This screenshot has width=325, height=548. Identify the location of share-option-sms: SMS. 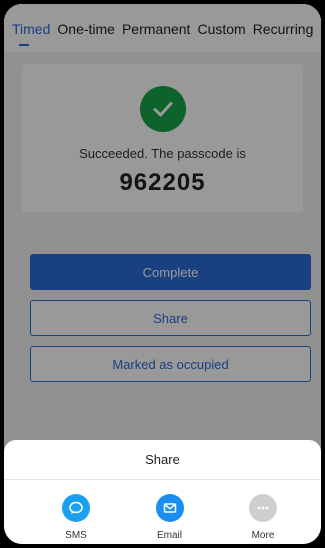
(76, 517).